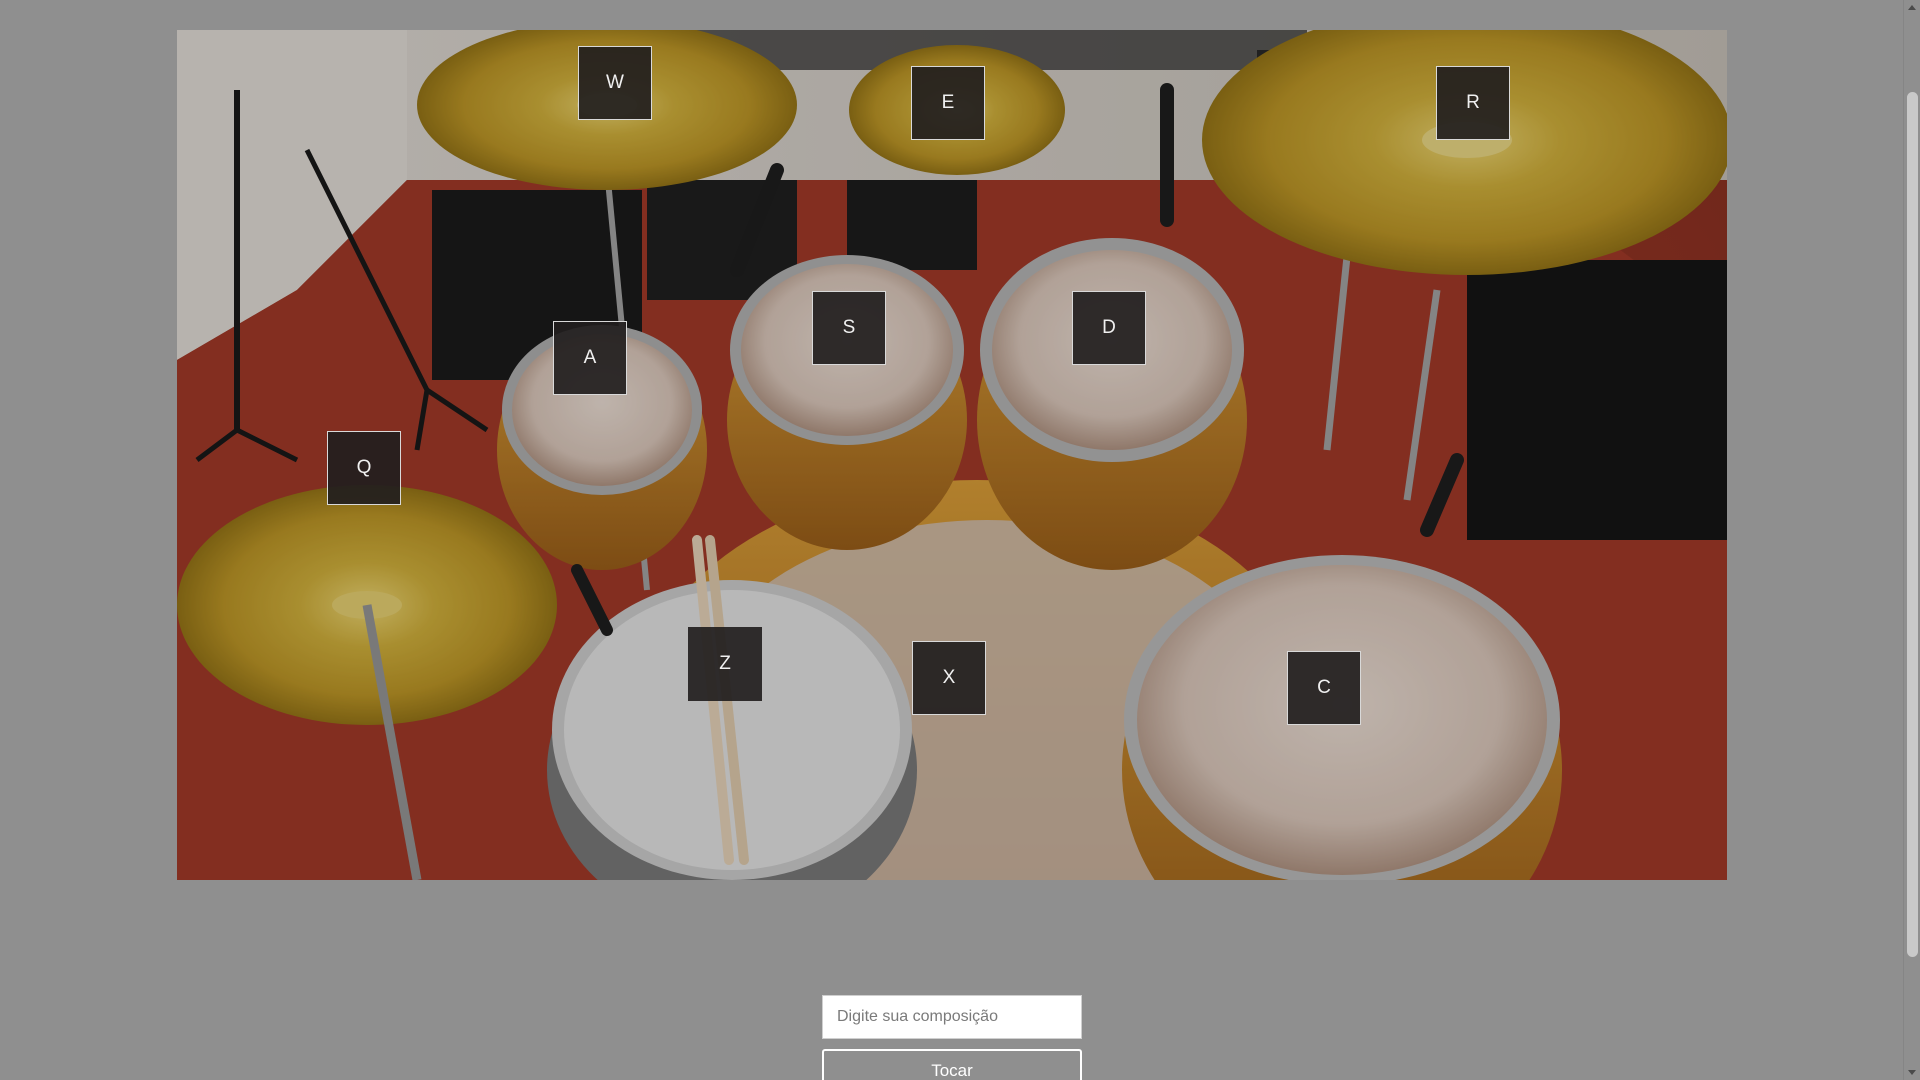  What do you see at coordinates (615, 83) in the screenshot?
I see `drum-key-w: W` at bounding box center [615, 83].